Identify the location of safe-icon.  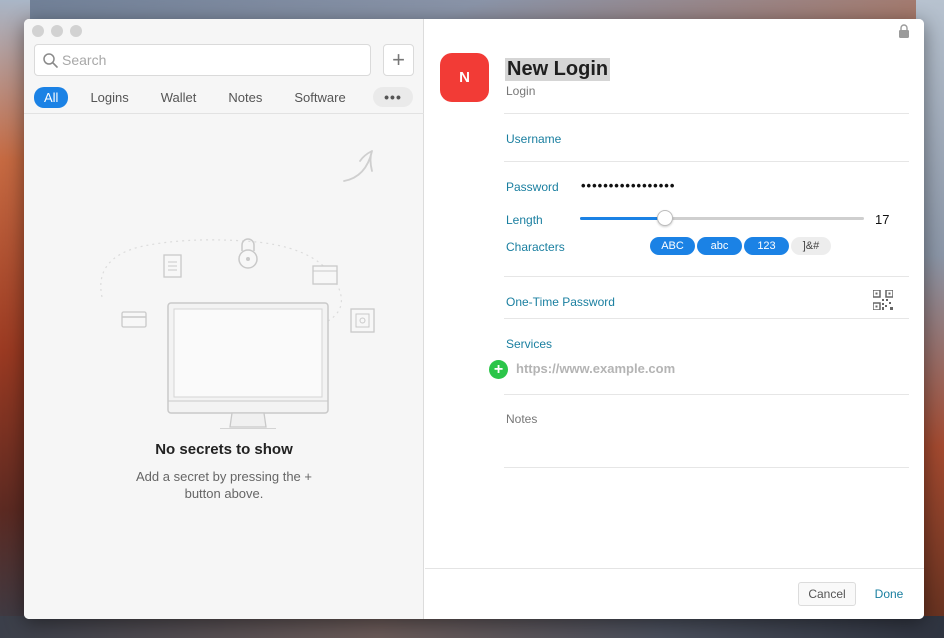
(362, 320).